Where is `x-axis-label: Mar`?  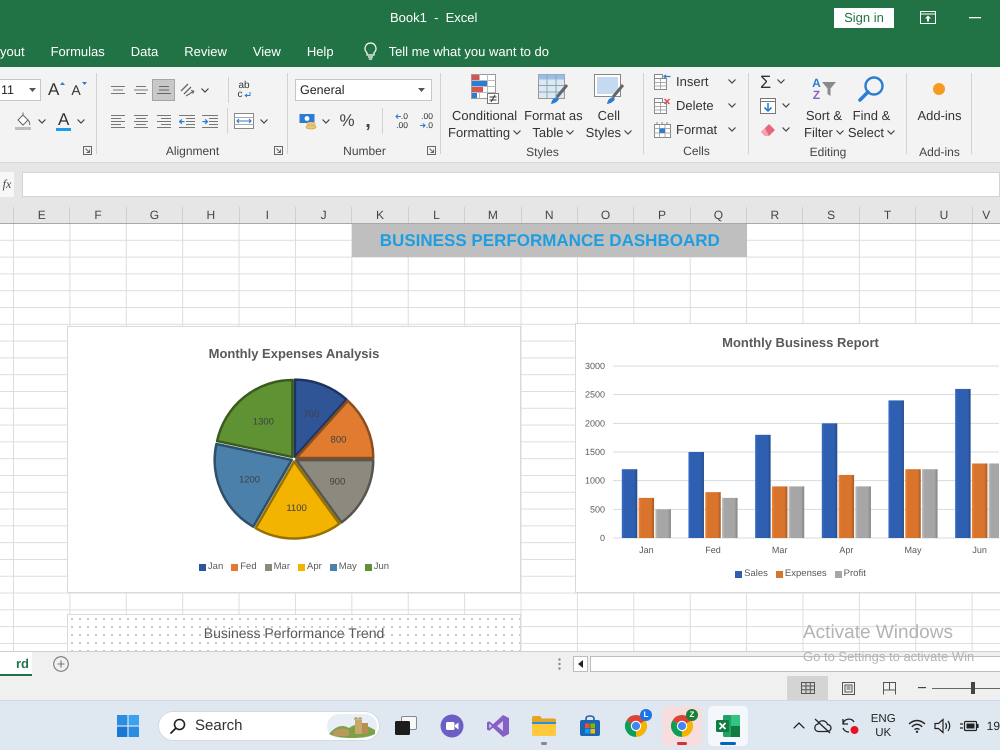
x-axis-label: Mar is located at coordinates (780, 550).